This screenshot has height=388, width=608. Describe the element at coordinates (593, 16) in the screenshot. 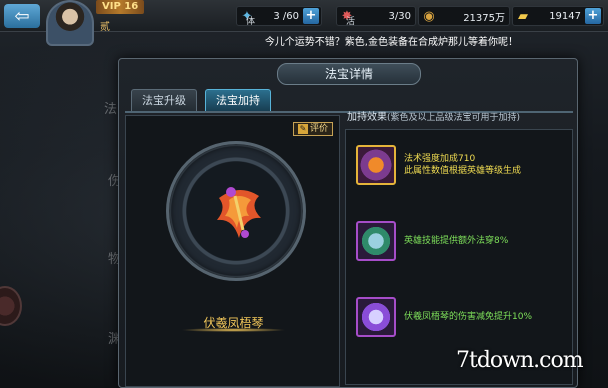

I see `add-gold-button: +` at that location.